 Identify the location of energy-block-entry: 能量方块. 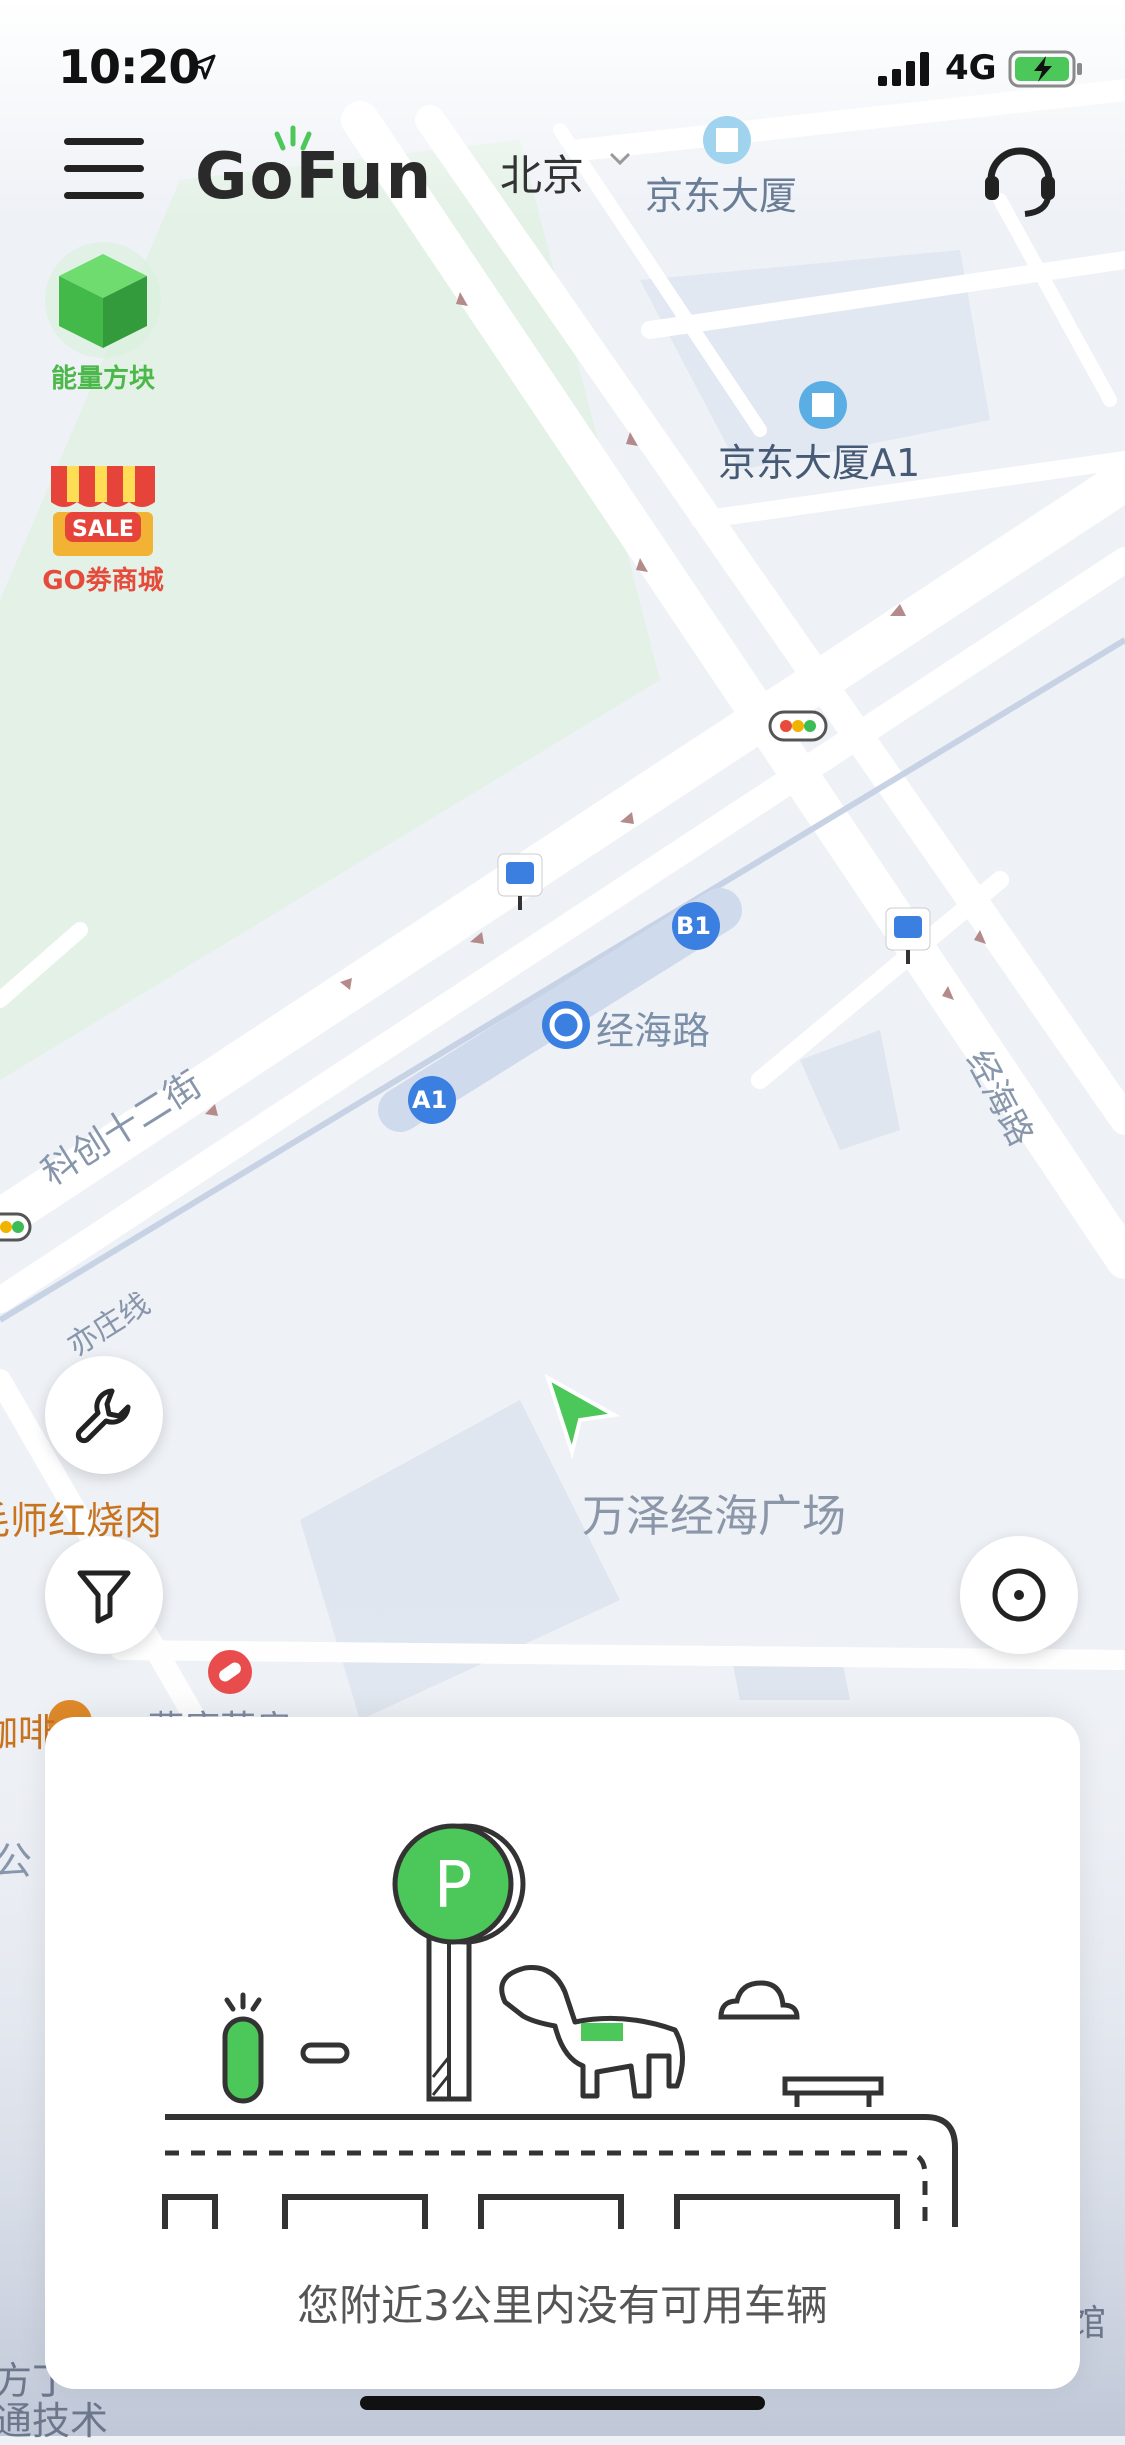
(103, 317).